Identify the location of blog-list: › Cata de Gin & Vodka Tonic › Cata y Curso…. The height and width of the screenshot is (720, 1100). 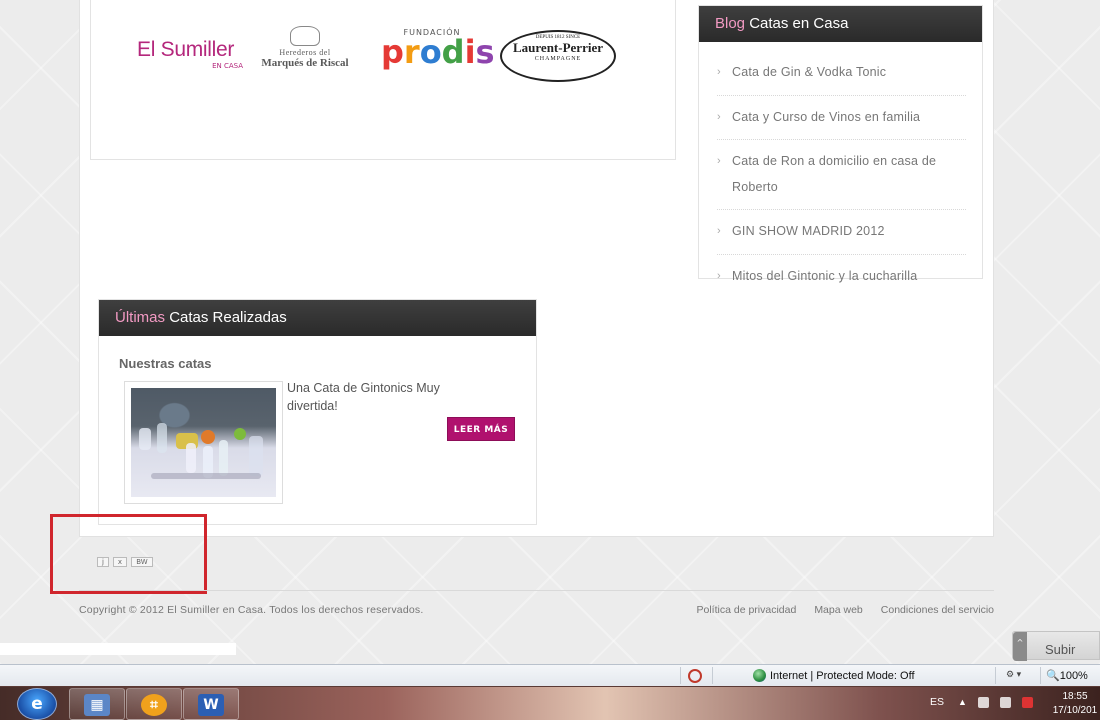
(840, 170).